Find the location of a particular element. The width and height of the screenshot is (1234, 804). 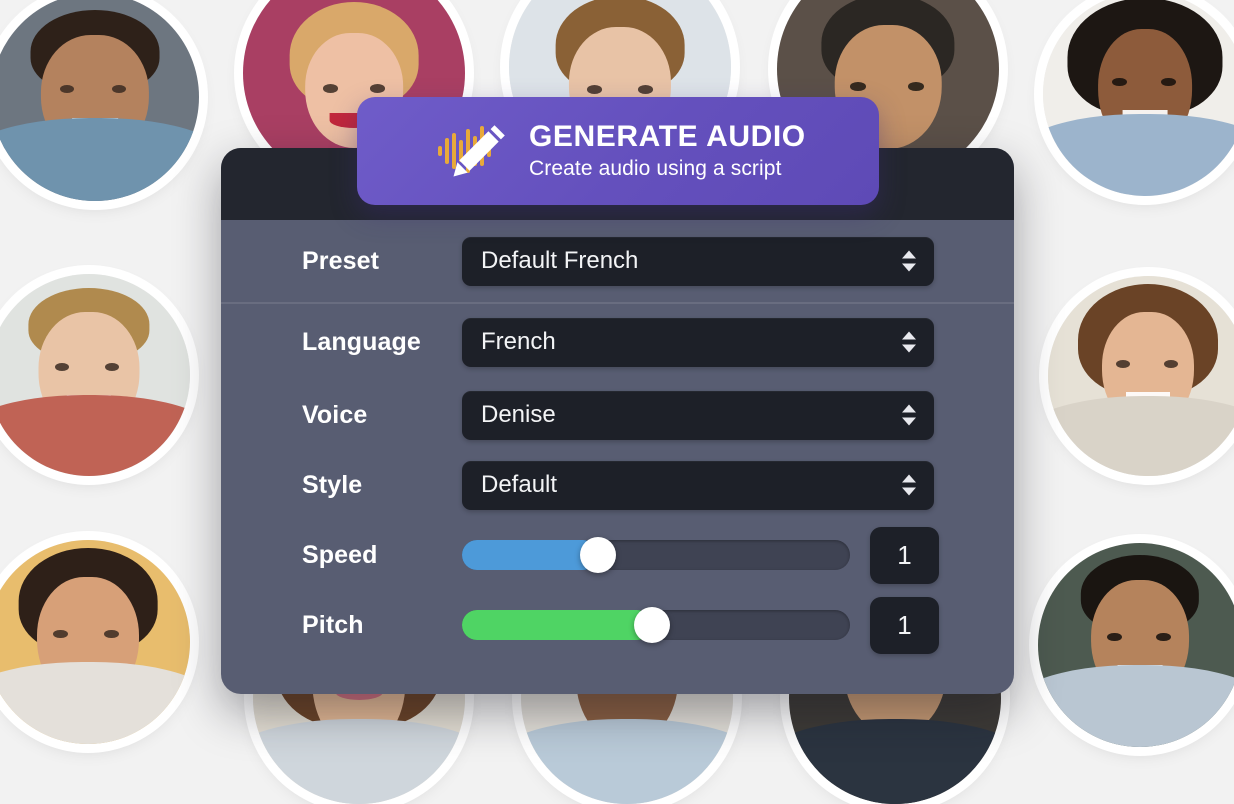

voice-select: Denise is located at coordinates (698, 415).